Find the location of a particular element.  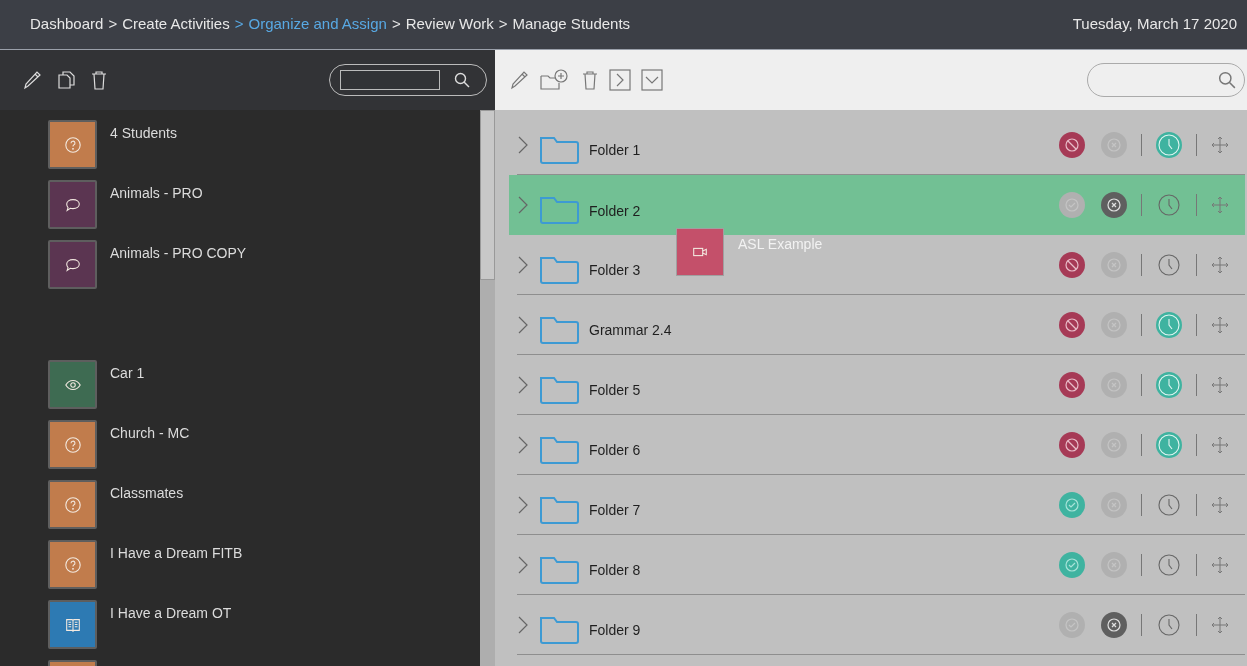

folder-row: Folder 7 is located at coordinates (881, 505).